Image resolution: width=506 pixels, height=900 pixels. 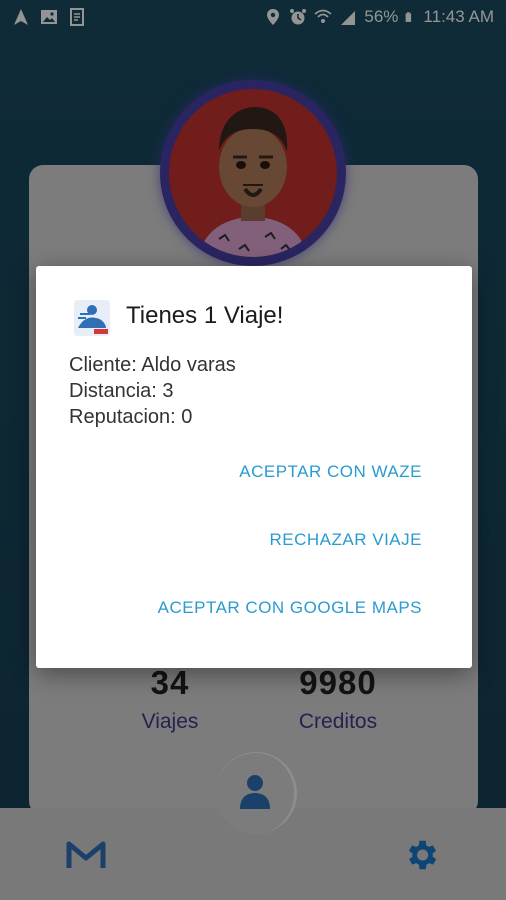 I want to click on app-logo-icon, so click(x=92, y=318).